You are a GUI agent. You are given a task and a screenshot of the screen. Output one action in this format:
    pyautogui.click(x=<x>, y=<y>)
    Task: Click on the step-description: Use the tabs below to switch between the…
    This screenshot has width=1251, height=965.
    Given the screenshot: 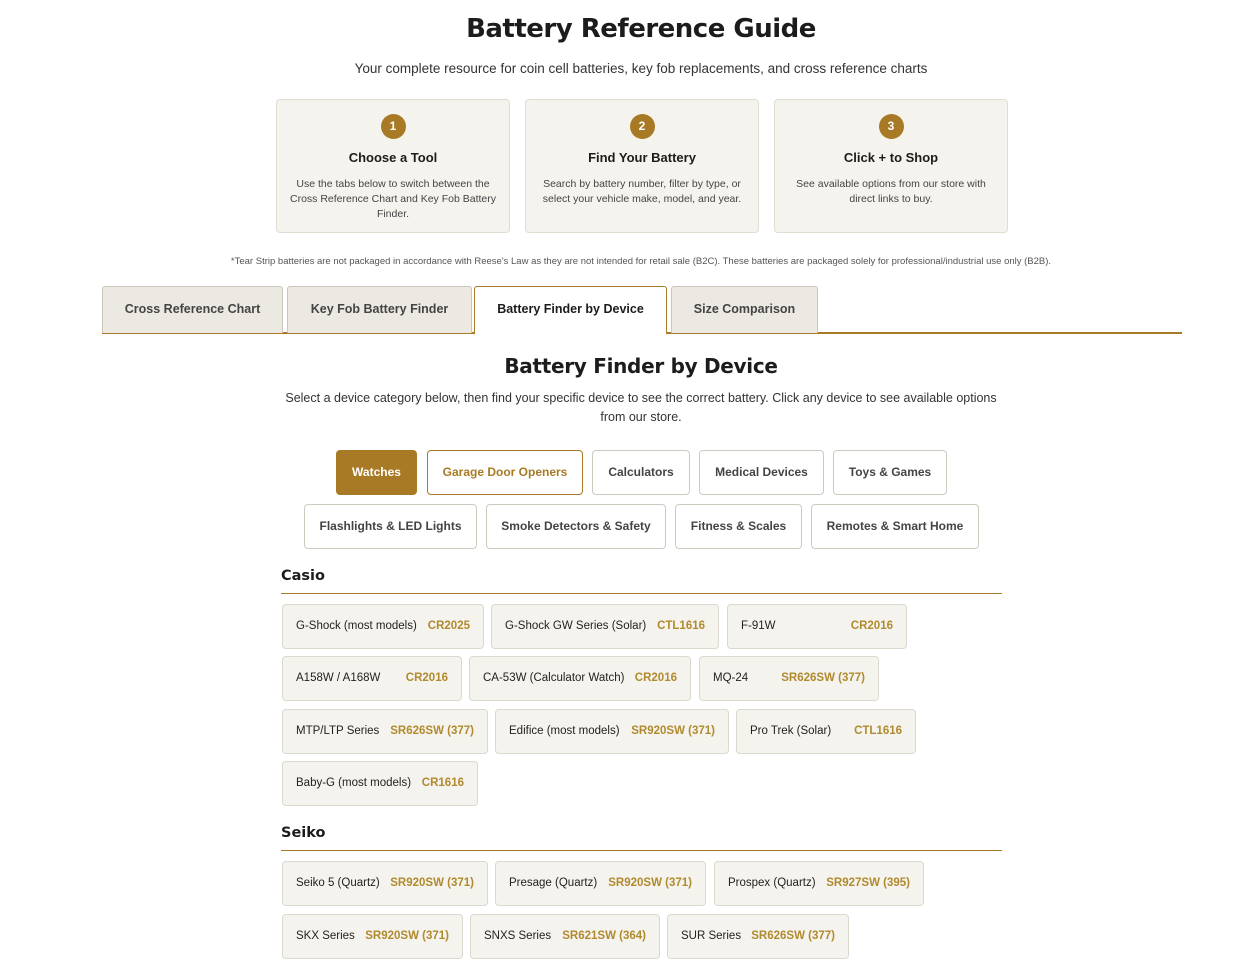 What is the action you would take?
    pyautogui.click(x=392, y=199)
    